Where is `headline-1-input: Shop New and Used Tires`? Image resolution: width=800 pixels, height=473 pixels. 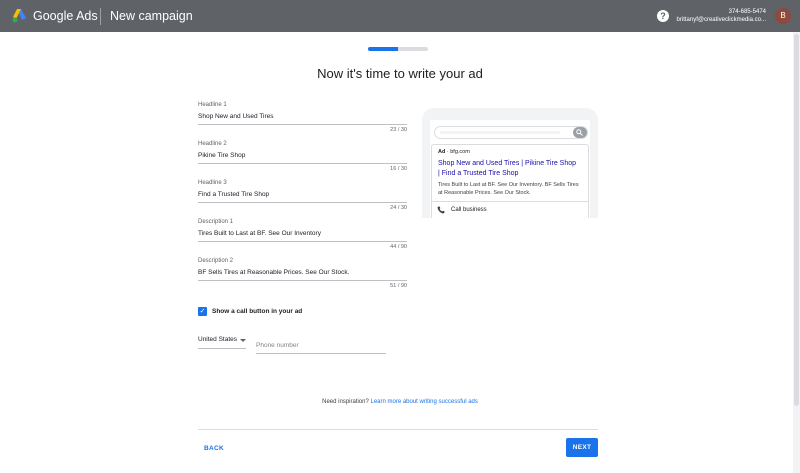
headline-1-input: Shop New and Used Tires is located at coordinates (302, 117).